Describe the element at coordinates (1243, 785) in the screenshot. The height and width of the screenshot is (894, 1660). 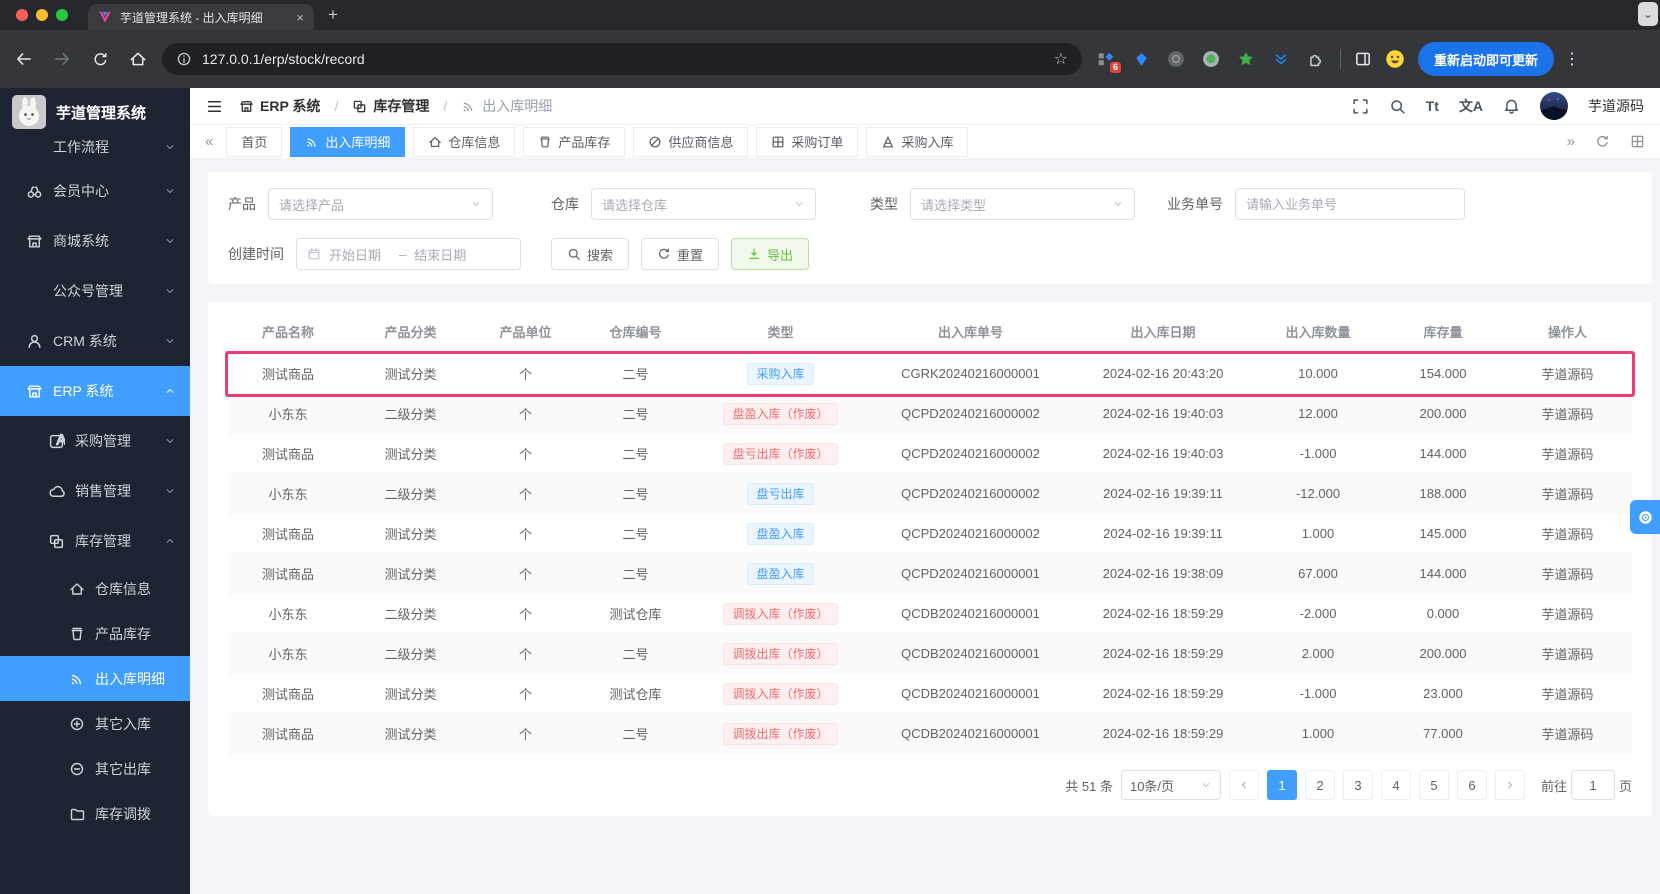
I see `prev-page-button` at that location.